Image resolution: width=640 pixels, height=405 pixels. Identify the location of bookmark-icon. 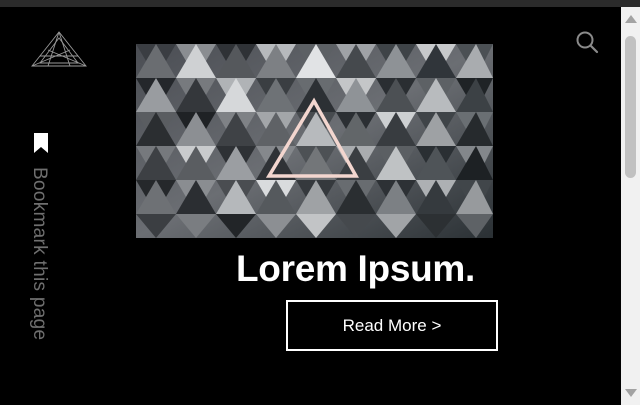
(41, 143).